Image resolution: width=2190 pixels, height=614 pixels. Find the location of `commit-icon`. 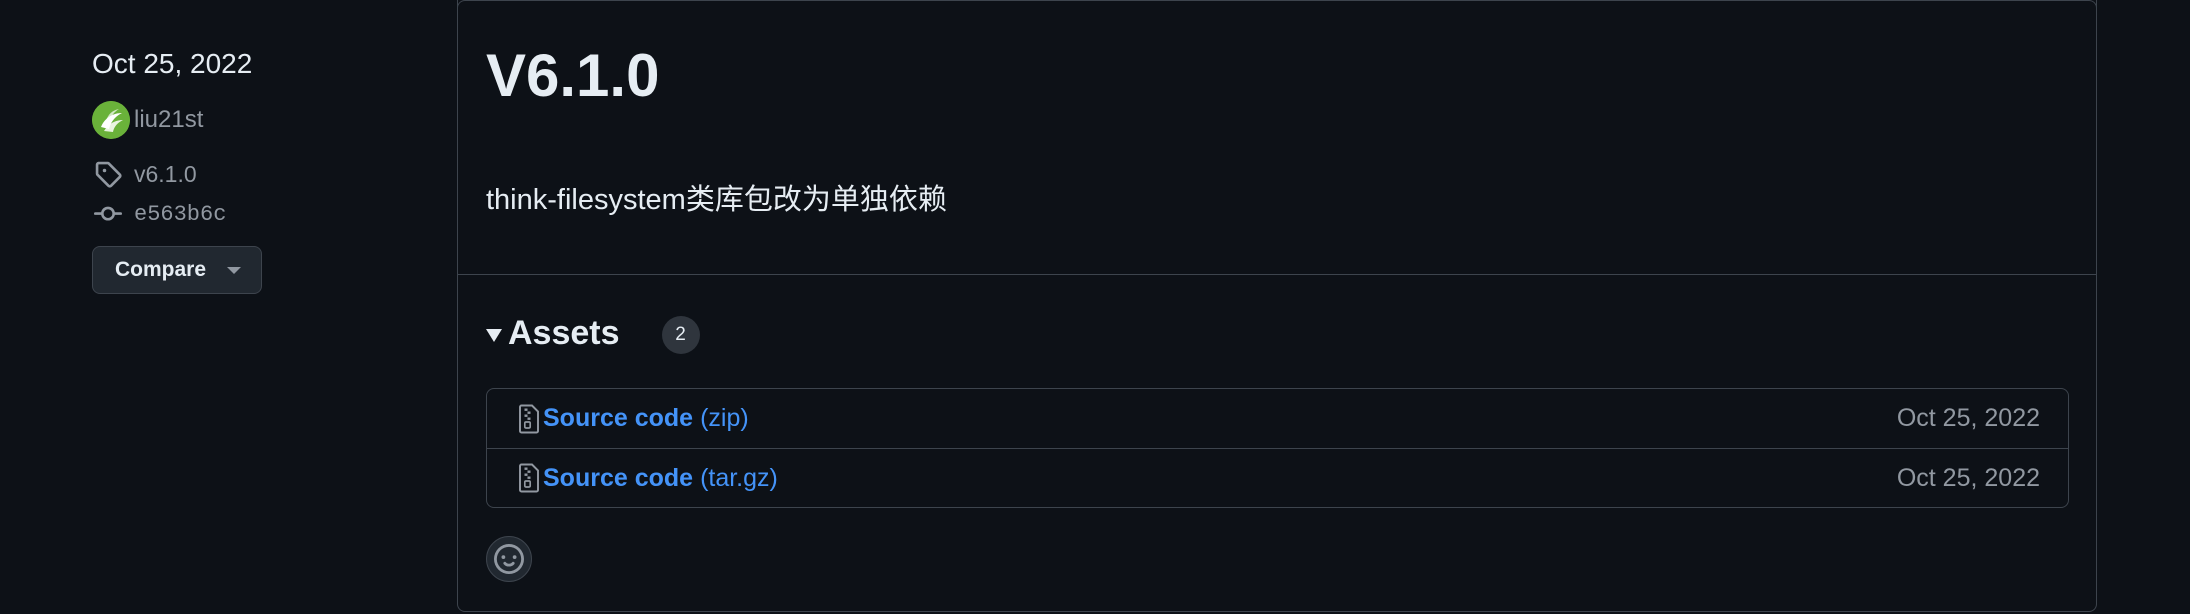

commit-icon is located at coordinates (108, 214).